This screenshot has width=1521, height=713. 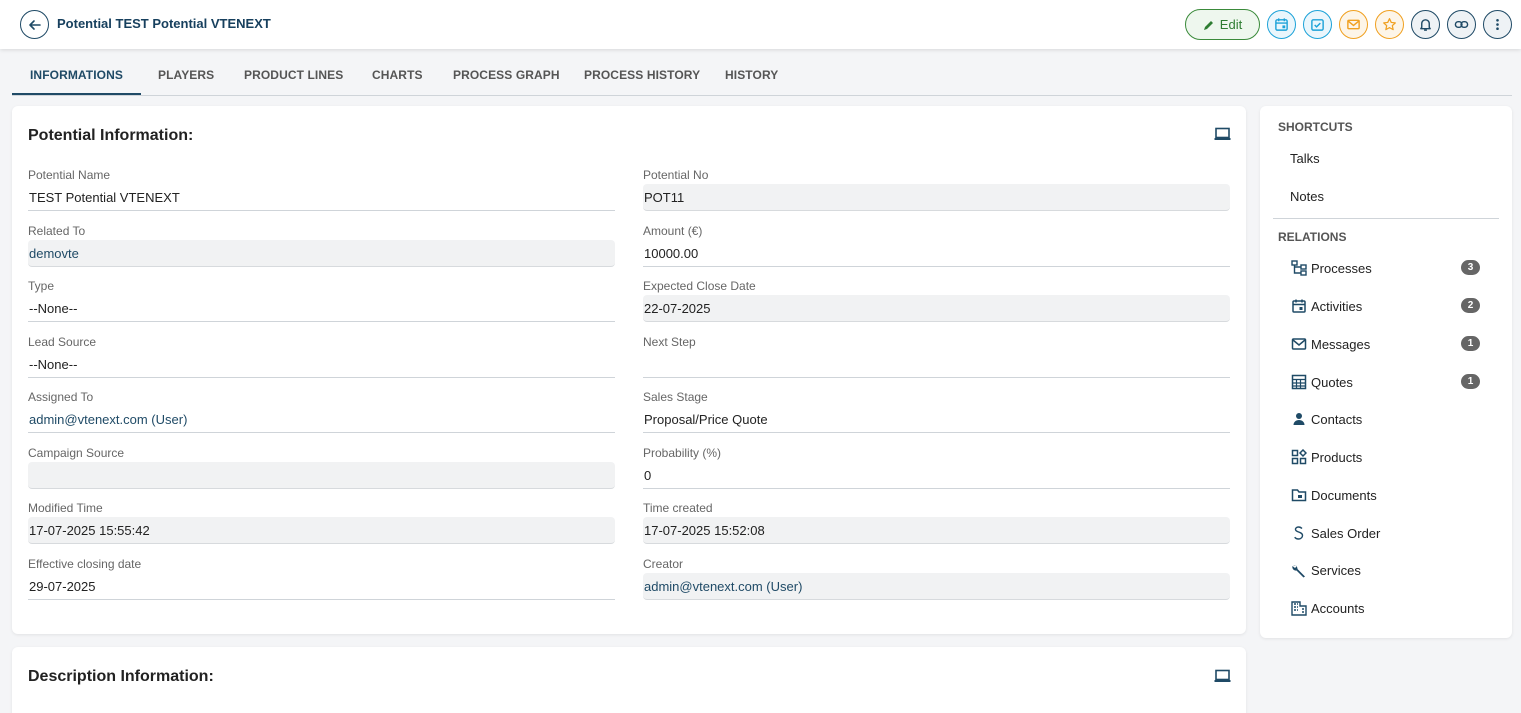 I want to click on relation-contacts: Contacts, so click(x=1385, y=419).